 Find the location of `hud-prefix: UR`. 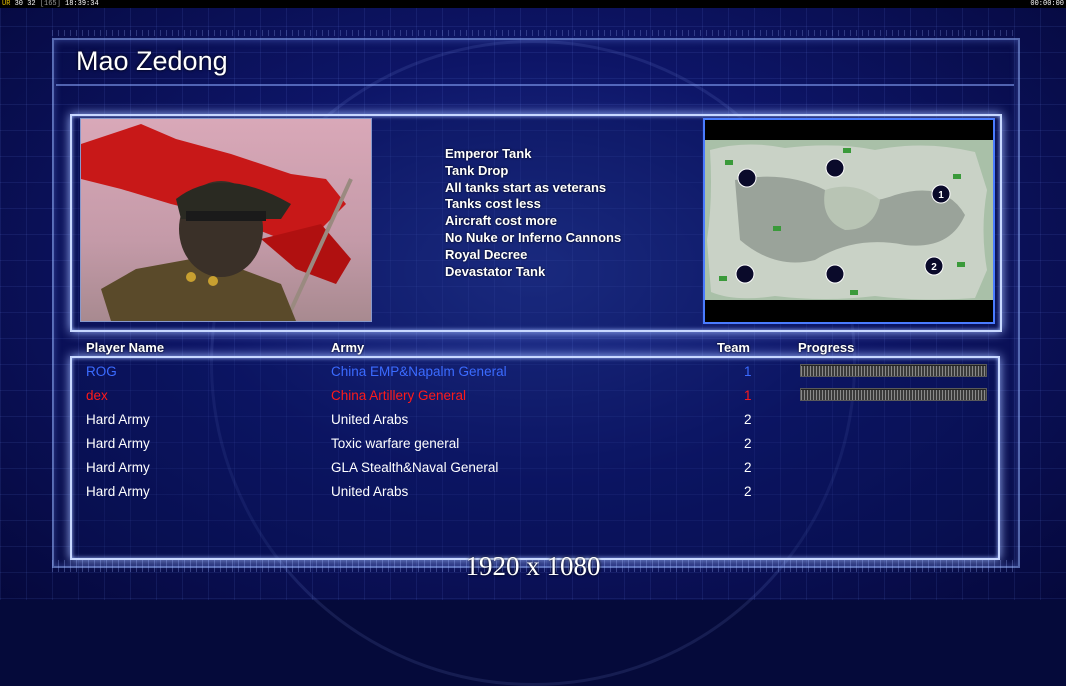

hud-prefix: UR is located at coordinates (6, 4).